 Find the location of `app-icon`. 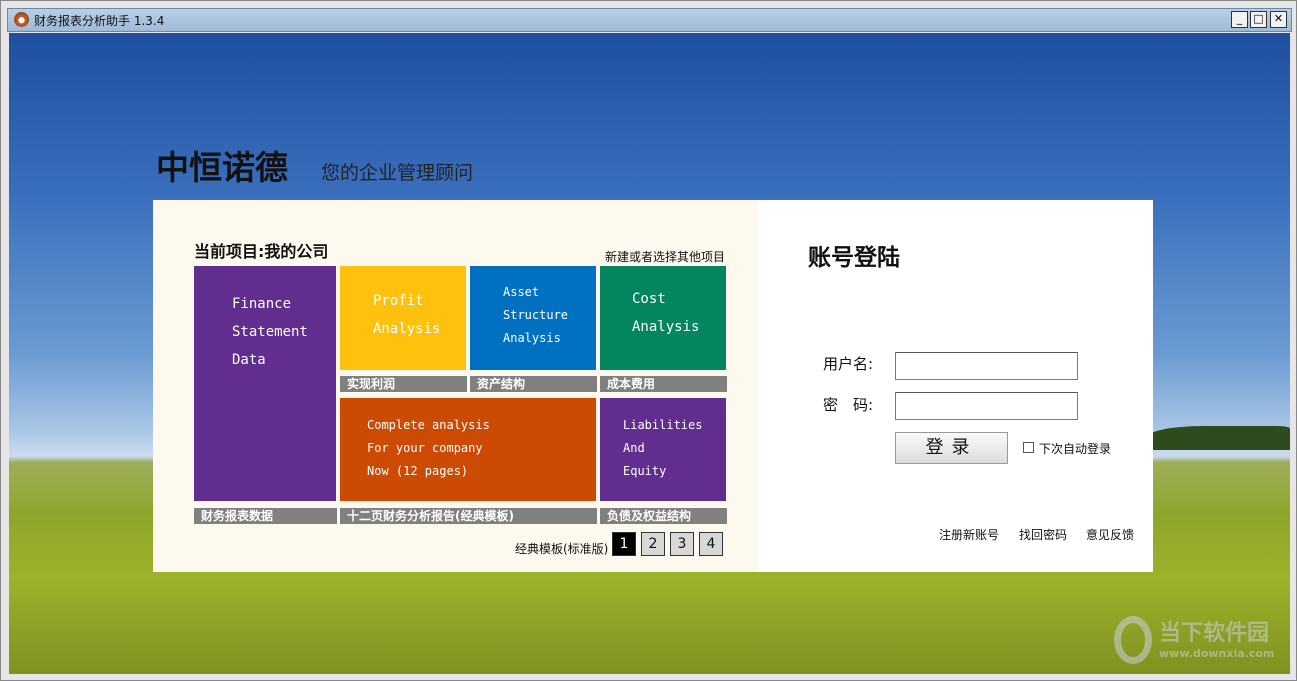

app-icon is located at coordinates (21, 19).